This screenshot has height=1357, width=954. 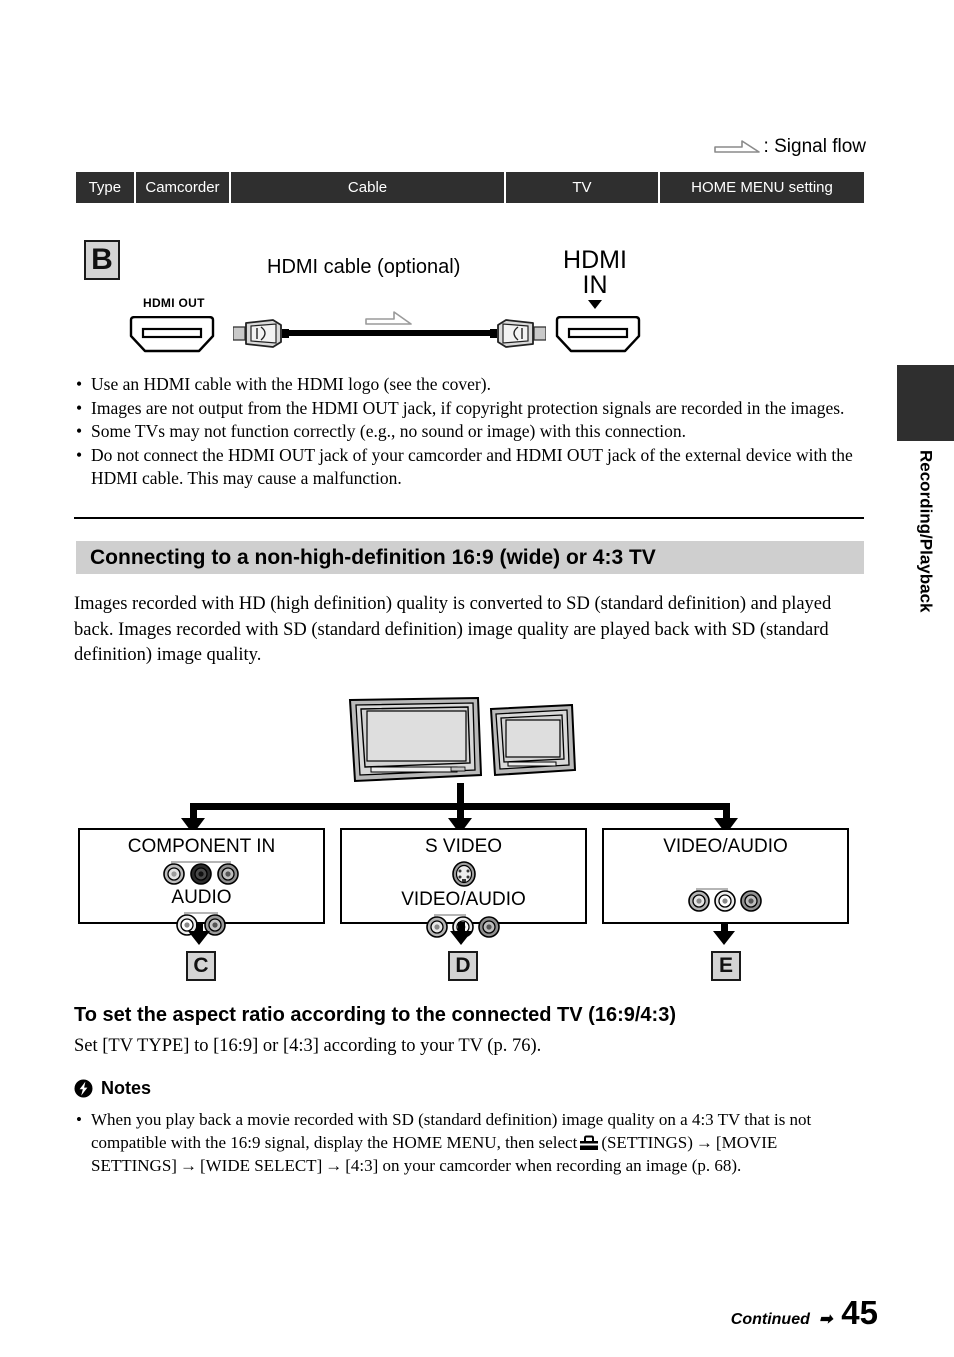 I want to click on notes-arrow-2: →, so click(x=188, y=1165).